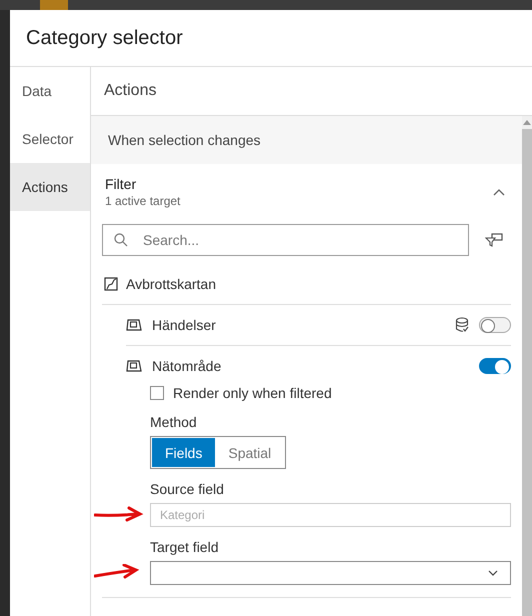 This screenshot has width=532, height=616. Describe the element at coordinates (494, 240) in the screenshot. I see `filter-list-icon` at that location.